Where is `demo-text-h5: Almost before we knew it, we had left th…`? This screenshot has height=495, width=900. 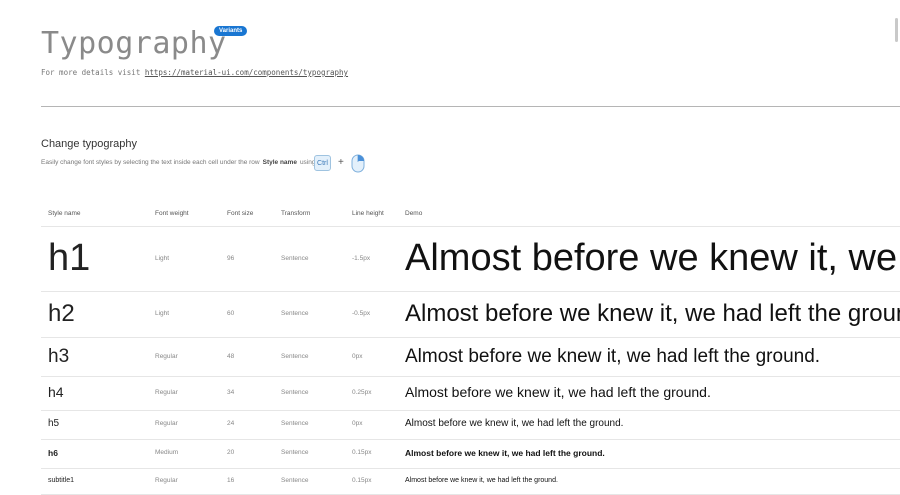 demo-text-h5: Almost before we knew it, we had left th… is located at coordinates (514, 423).